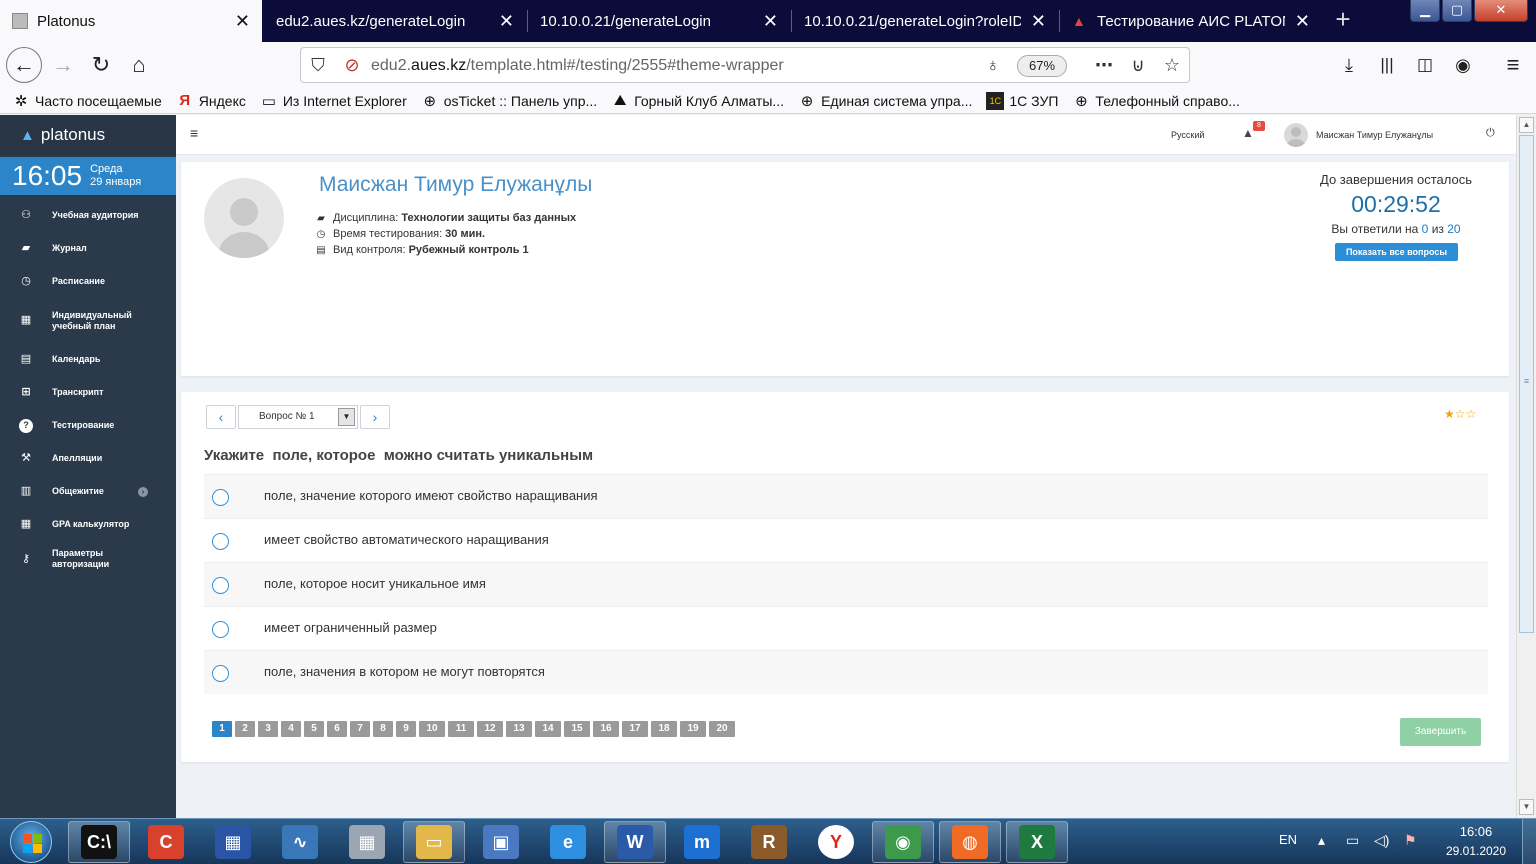  Describe the element at coordinates (1425, 11) in the screenshot. I see `minimize-button: ▁` at that location.